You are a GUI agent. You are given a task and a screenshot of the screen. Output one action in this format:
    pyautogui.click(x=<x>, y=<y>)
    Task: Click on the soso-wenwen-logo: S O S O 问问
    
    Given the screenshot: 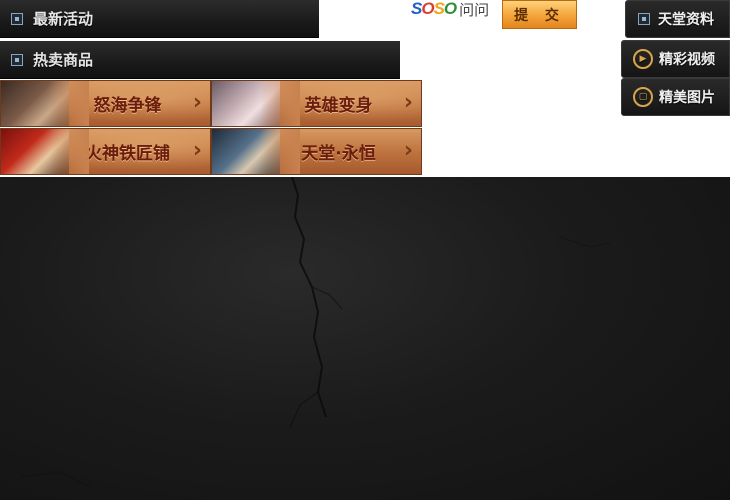 What is the action you would take?
    pyautogui.click(x=455, y=9)
    